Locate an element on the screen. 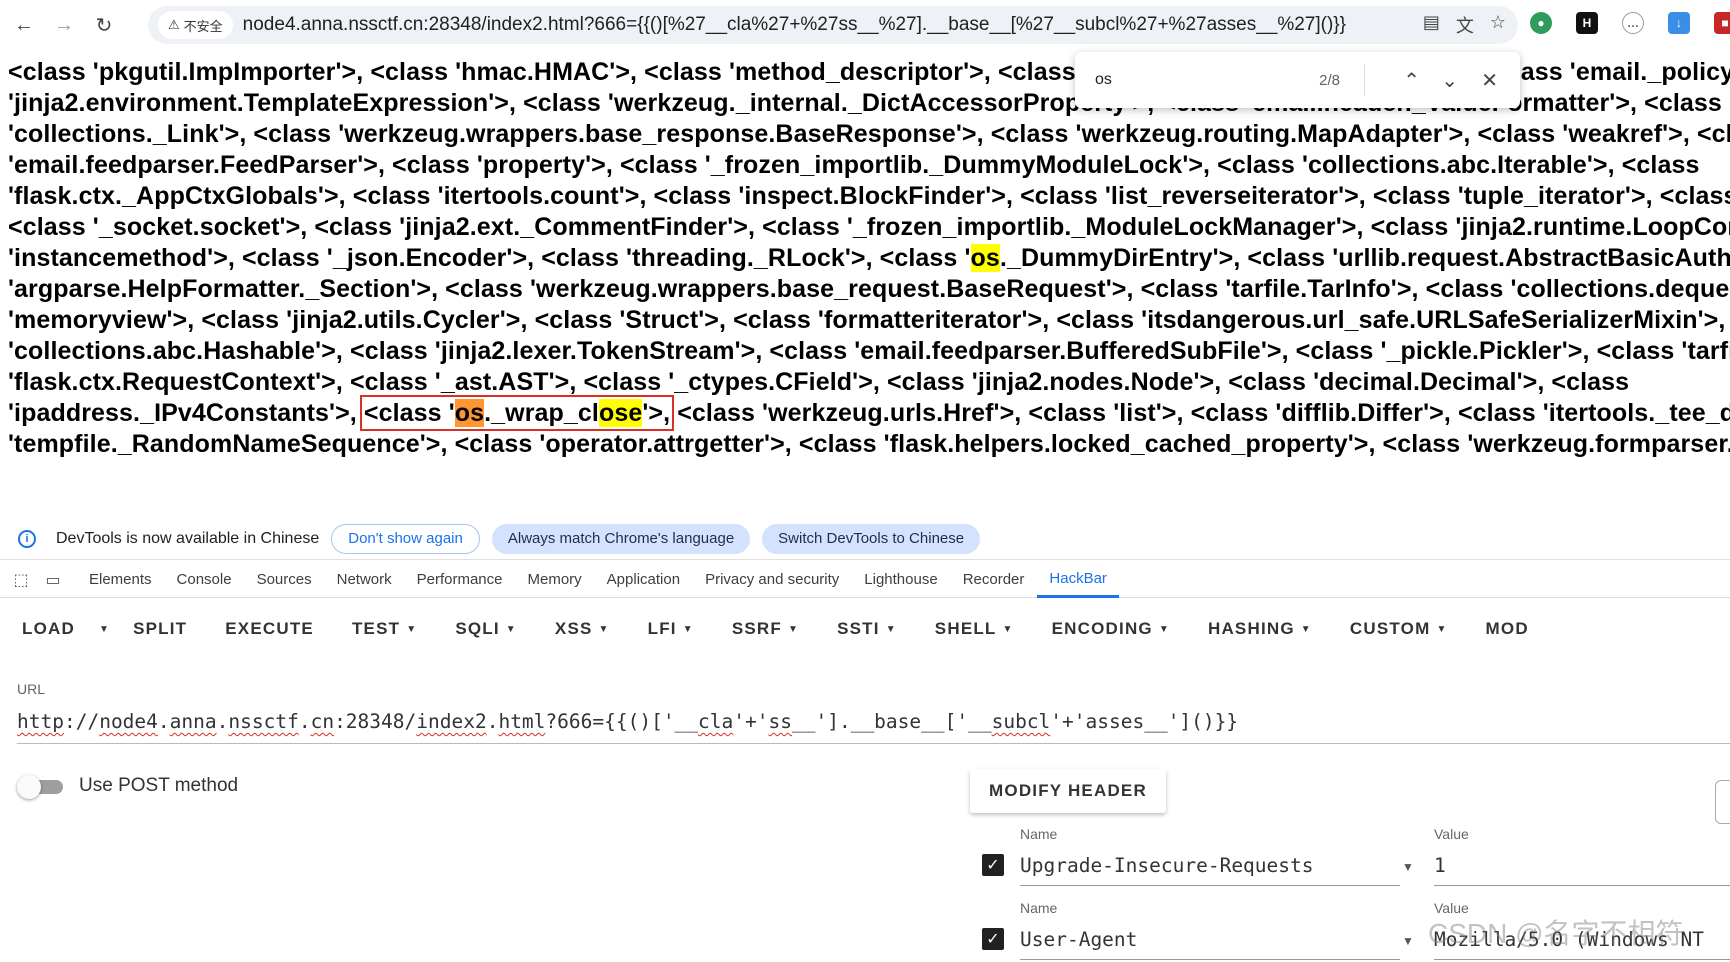 The height and width of the screenshot is (962, 1730). tab-privacy-and-security: Privacy and security is located at coordinates (772, 580).